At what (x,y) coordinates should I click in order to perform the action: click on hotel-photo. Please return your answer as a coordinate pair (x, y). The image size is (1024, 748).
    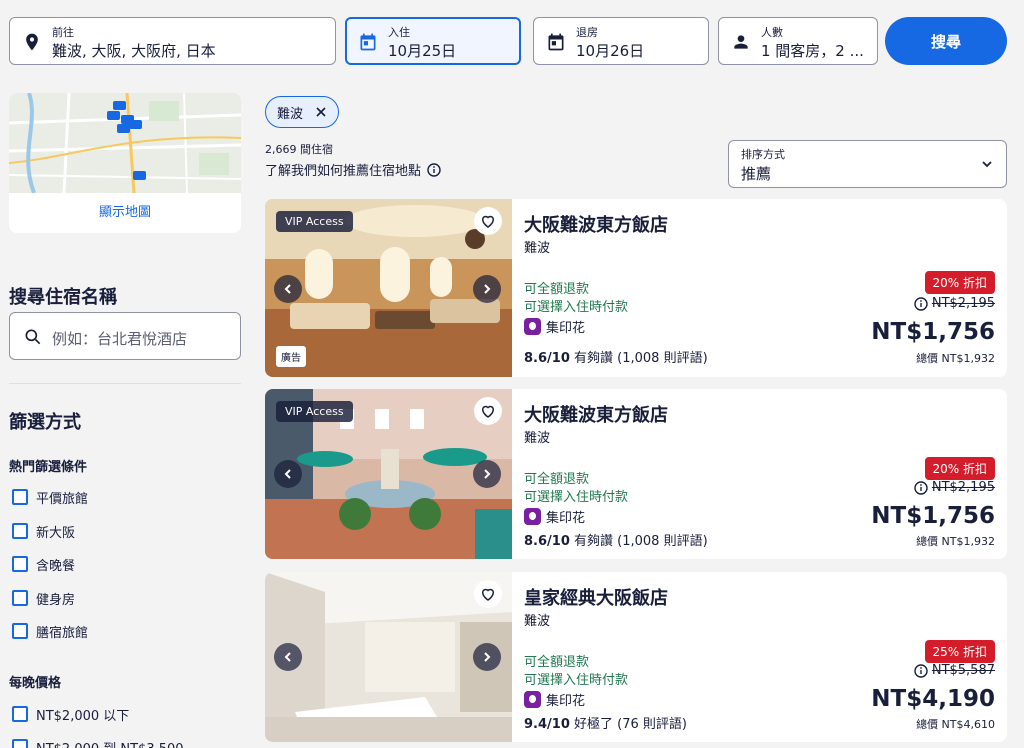
    Looking at the image, I should click on (388, 657).